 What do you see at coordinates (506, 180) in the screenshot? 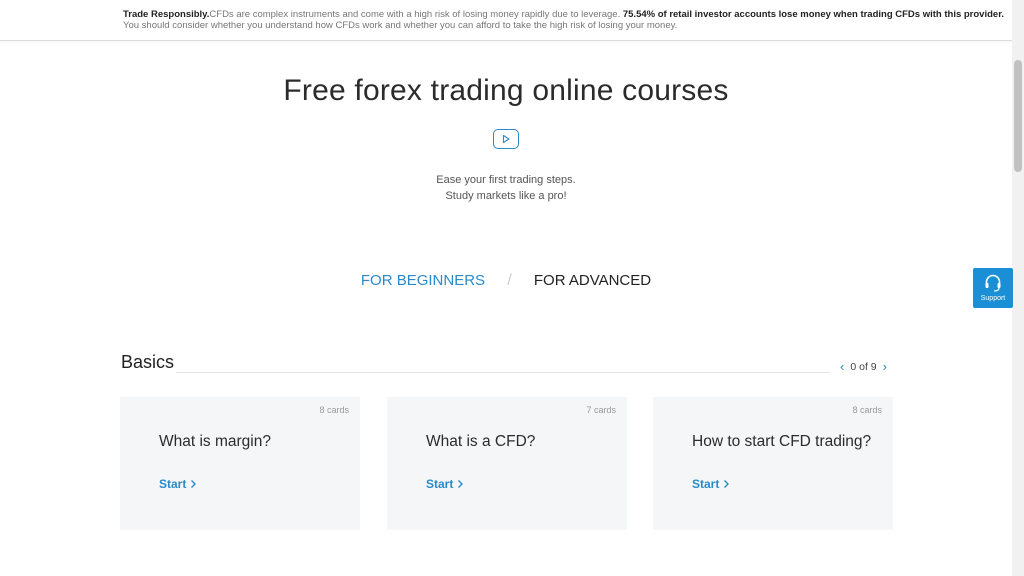
I see `subtitle-line-1: Ease your first trading steps.` at bounding box center [506, 180].